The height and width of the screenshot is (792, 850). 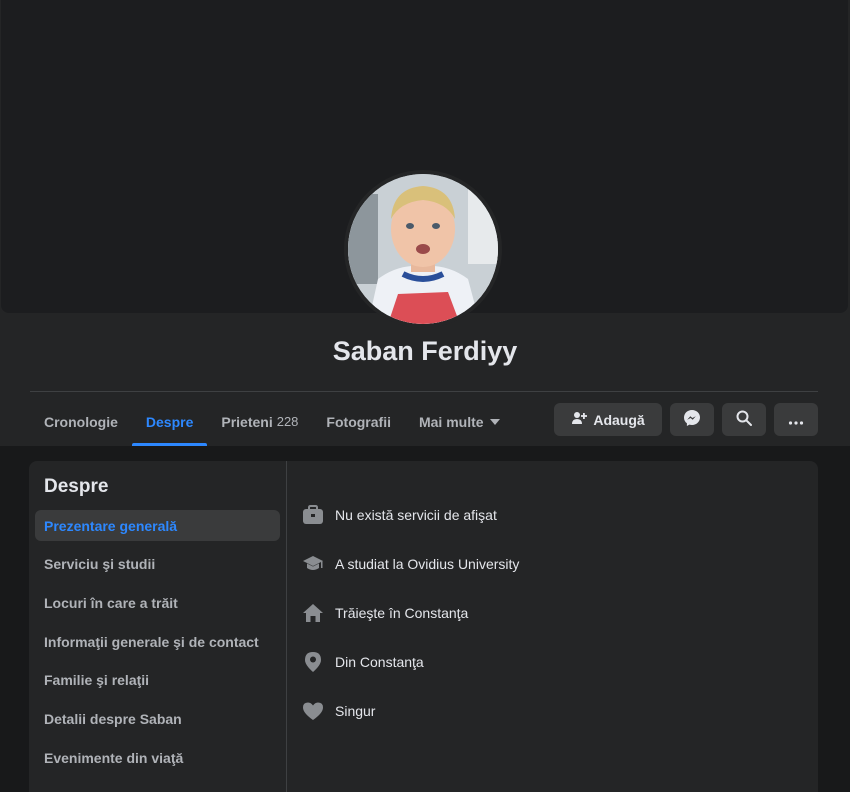 What do you see at coordinates (579, 419) in the screenshot?
I see `add-friend-icon` at bounding box center [579, 419].